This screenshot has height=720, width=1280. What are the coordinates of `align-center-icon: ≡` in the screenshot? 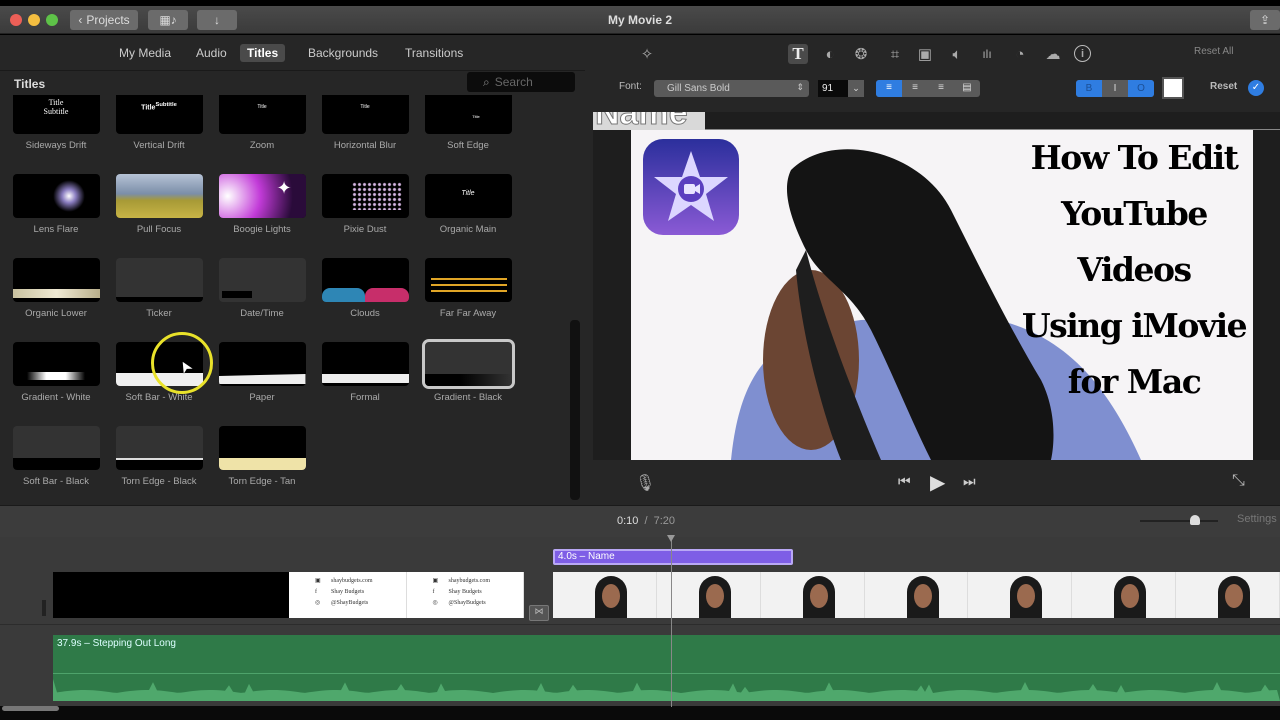 It's located at (915, 88).